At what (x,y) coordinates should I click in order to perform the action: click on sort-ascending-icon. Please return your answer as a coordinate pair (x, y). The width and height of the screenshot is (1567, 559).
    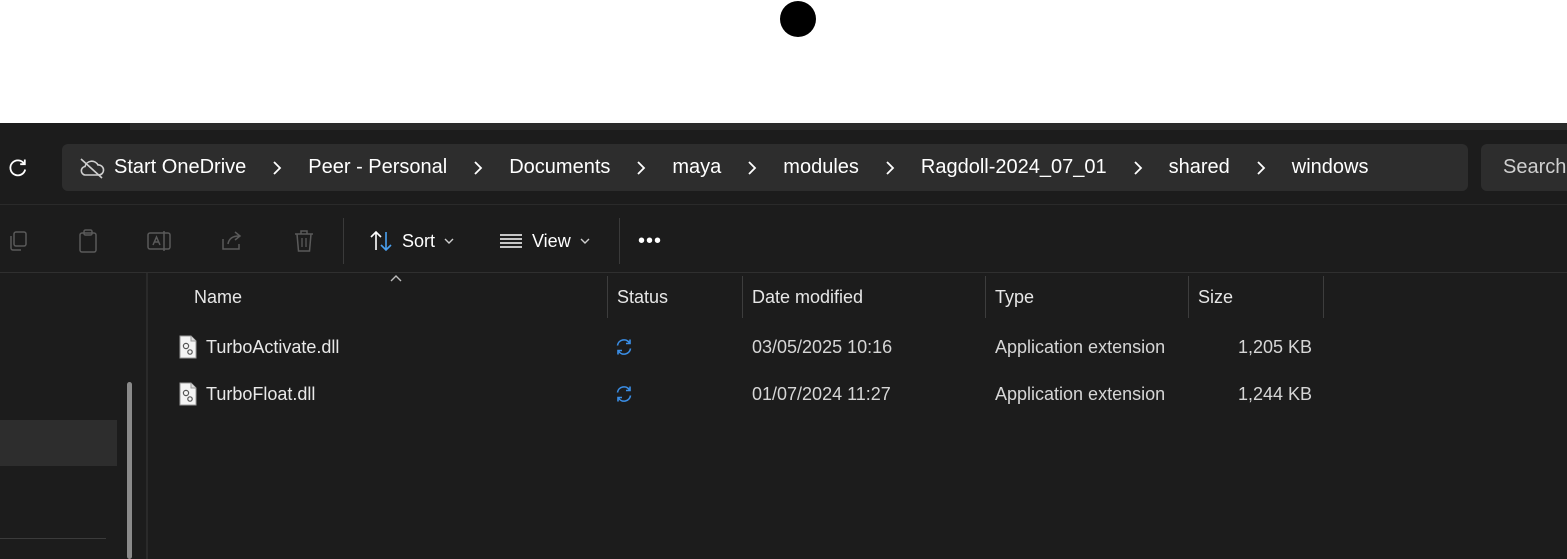
    Looking at the image, I should click on (396, 278).